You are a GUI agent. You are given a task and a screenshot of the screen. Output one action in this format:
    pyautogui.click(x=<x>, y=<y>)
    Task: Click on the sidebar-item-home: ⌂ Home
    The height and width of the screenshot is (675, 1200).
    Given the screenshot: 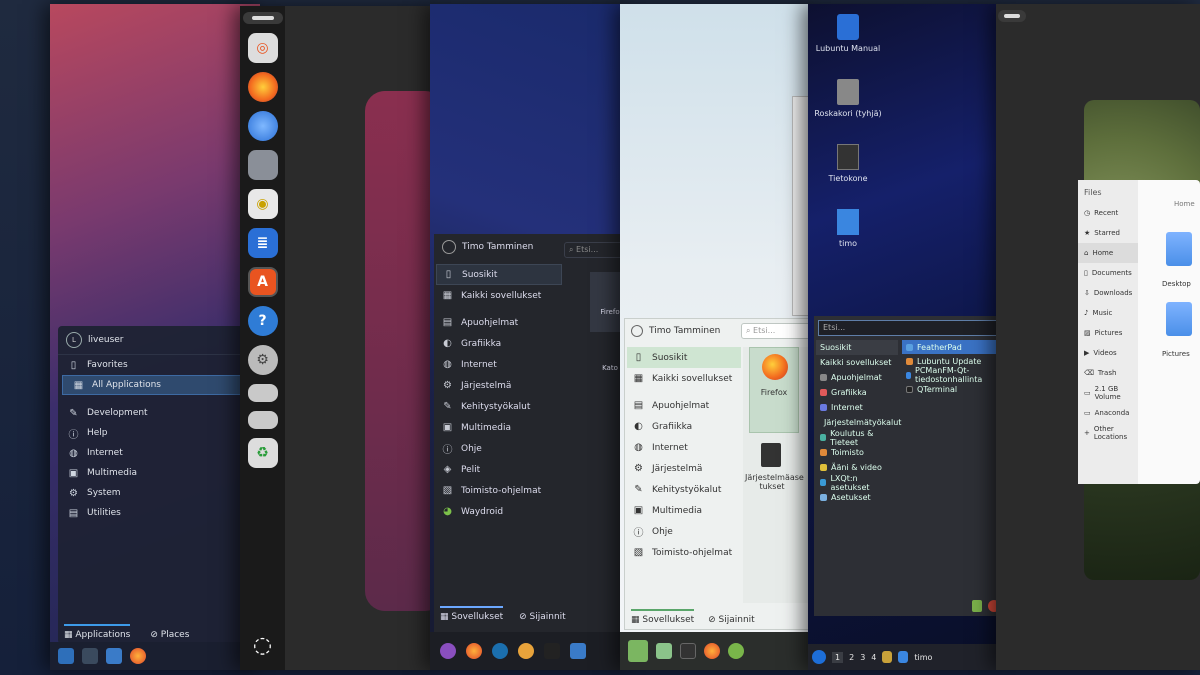 What is the action you would take?
    pyautogui.click(x=1108, y=253)
    